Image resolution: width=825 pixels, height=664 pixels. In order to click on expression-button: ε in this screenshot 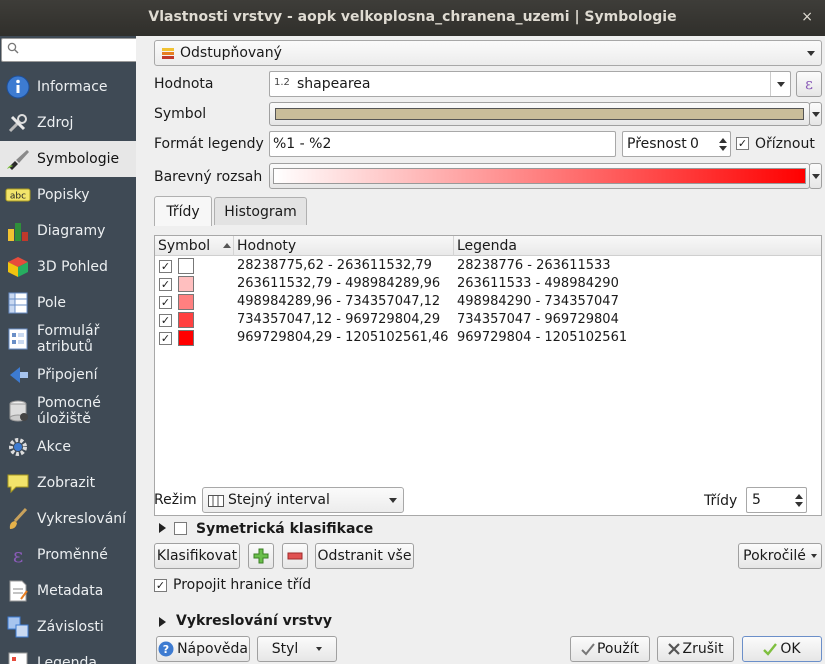, I will do `click(809, 84)`.